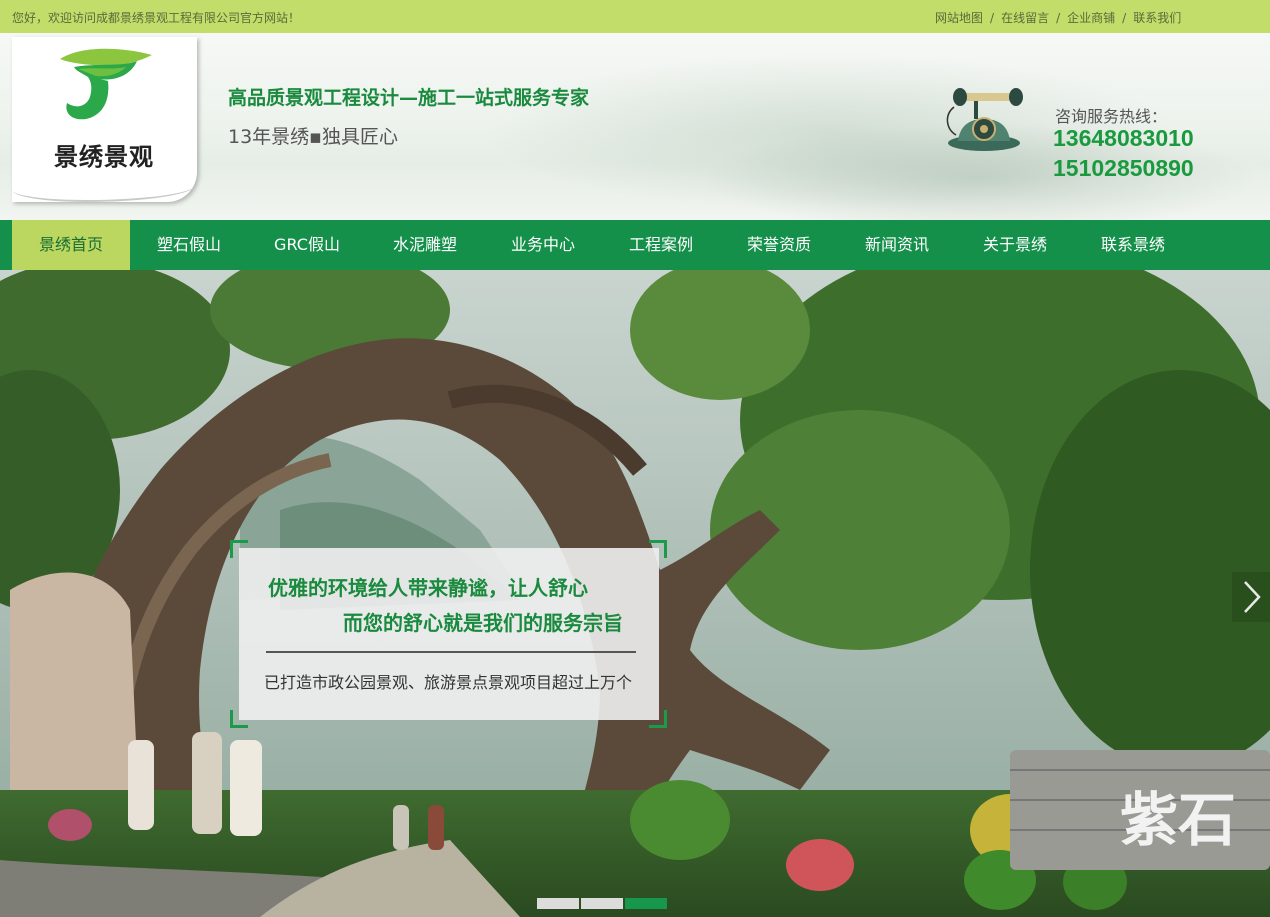 The image size is (1270, 917). Describe the element at coordinates (1015, 245) in the screenshot. I see `nav-about: 关于景绣` at that location.